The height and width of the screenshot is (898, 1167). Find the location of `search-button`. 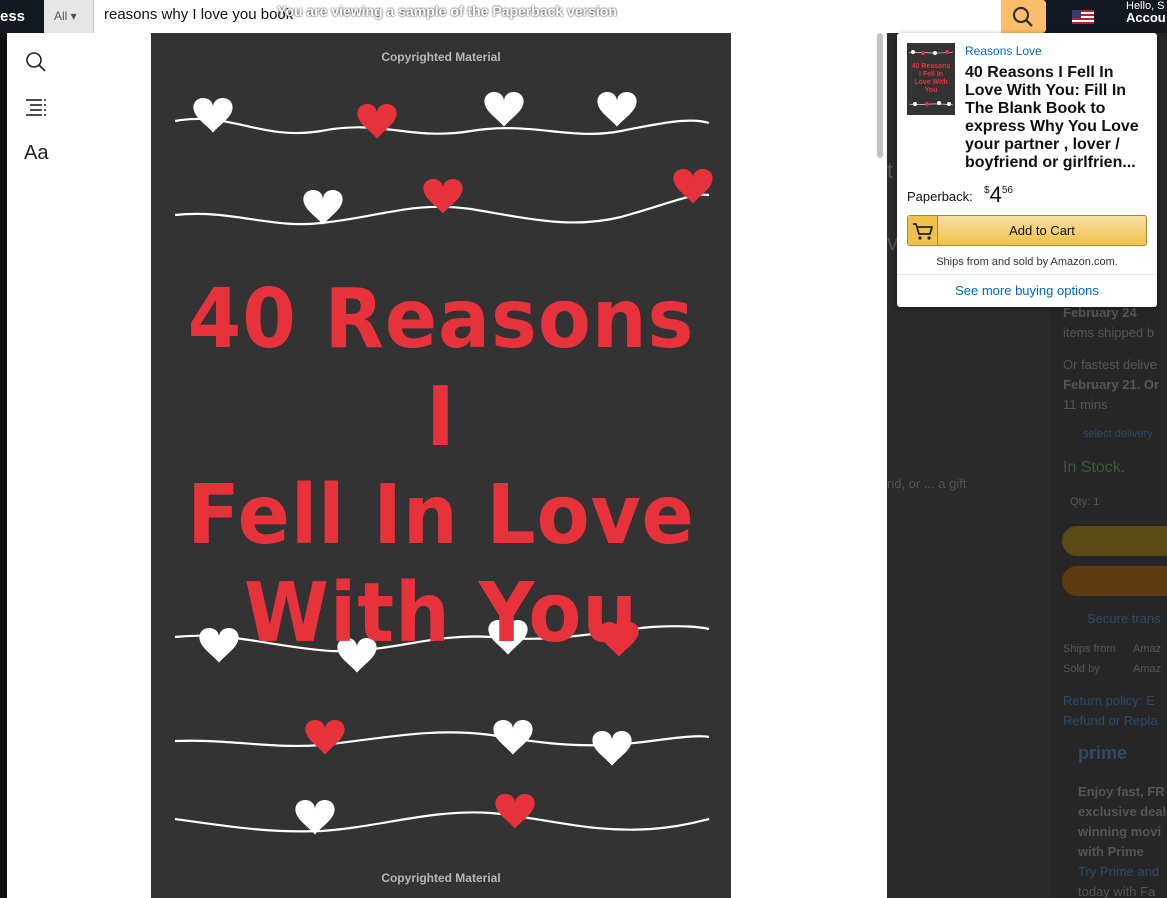

search-button is located at coordinates (1023, 16).